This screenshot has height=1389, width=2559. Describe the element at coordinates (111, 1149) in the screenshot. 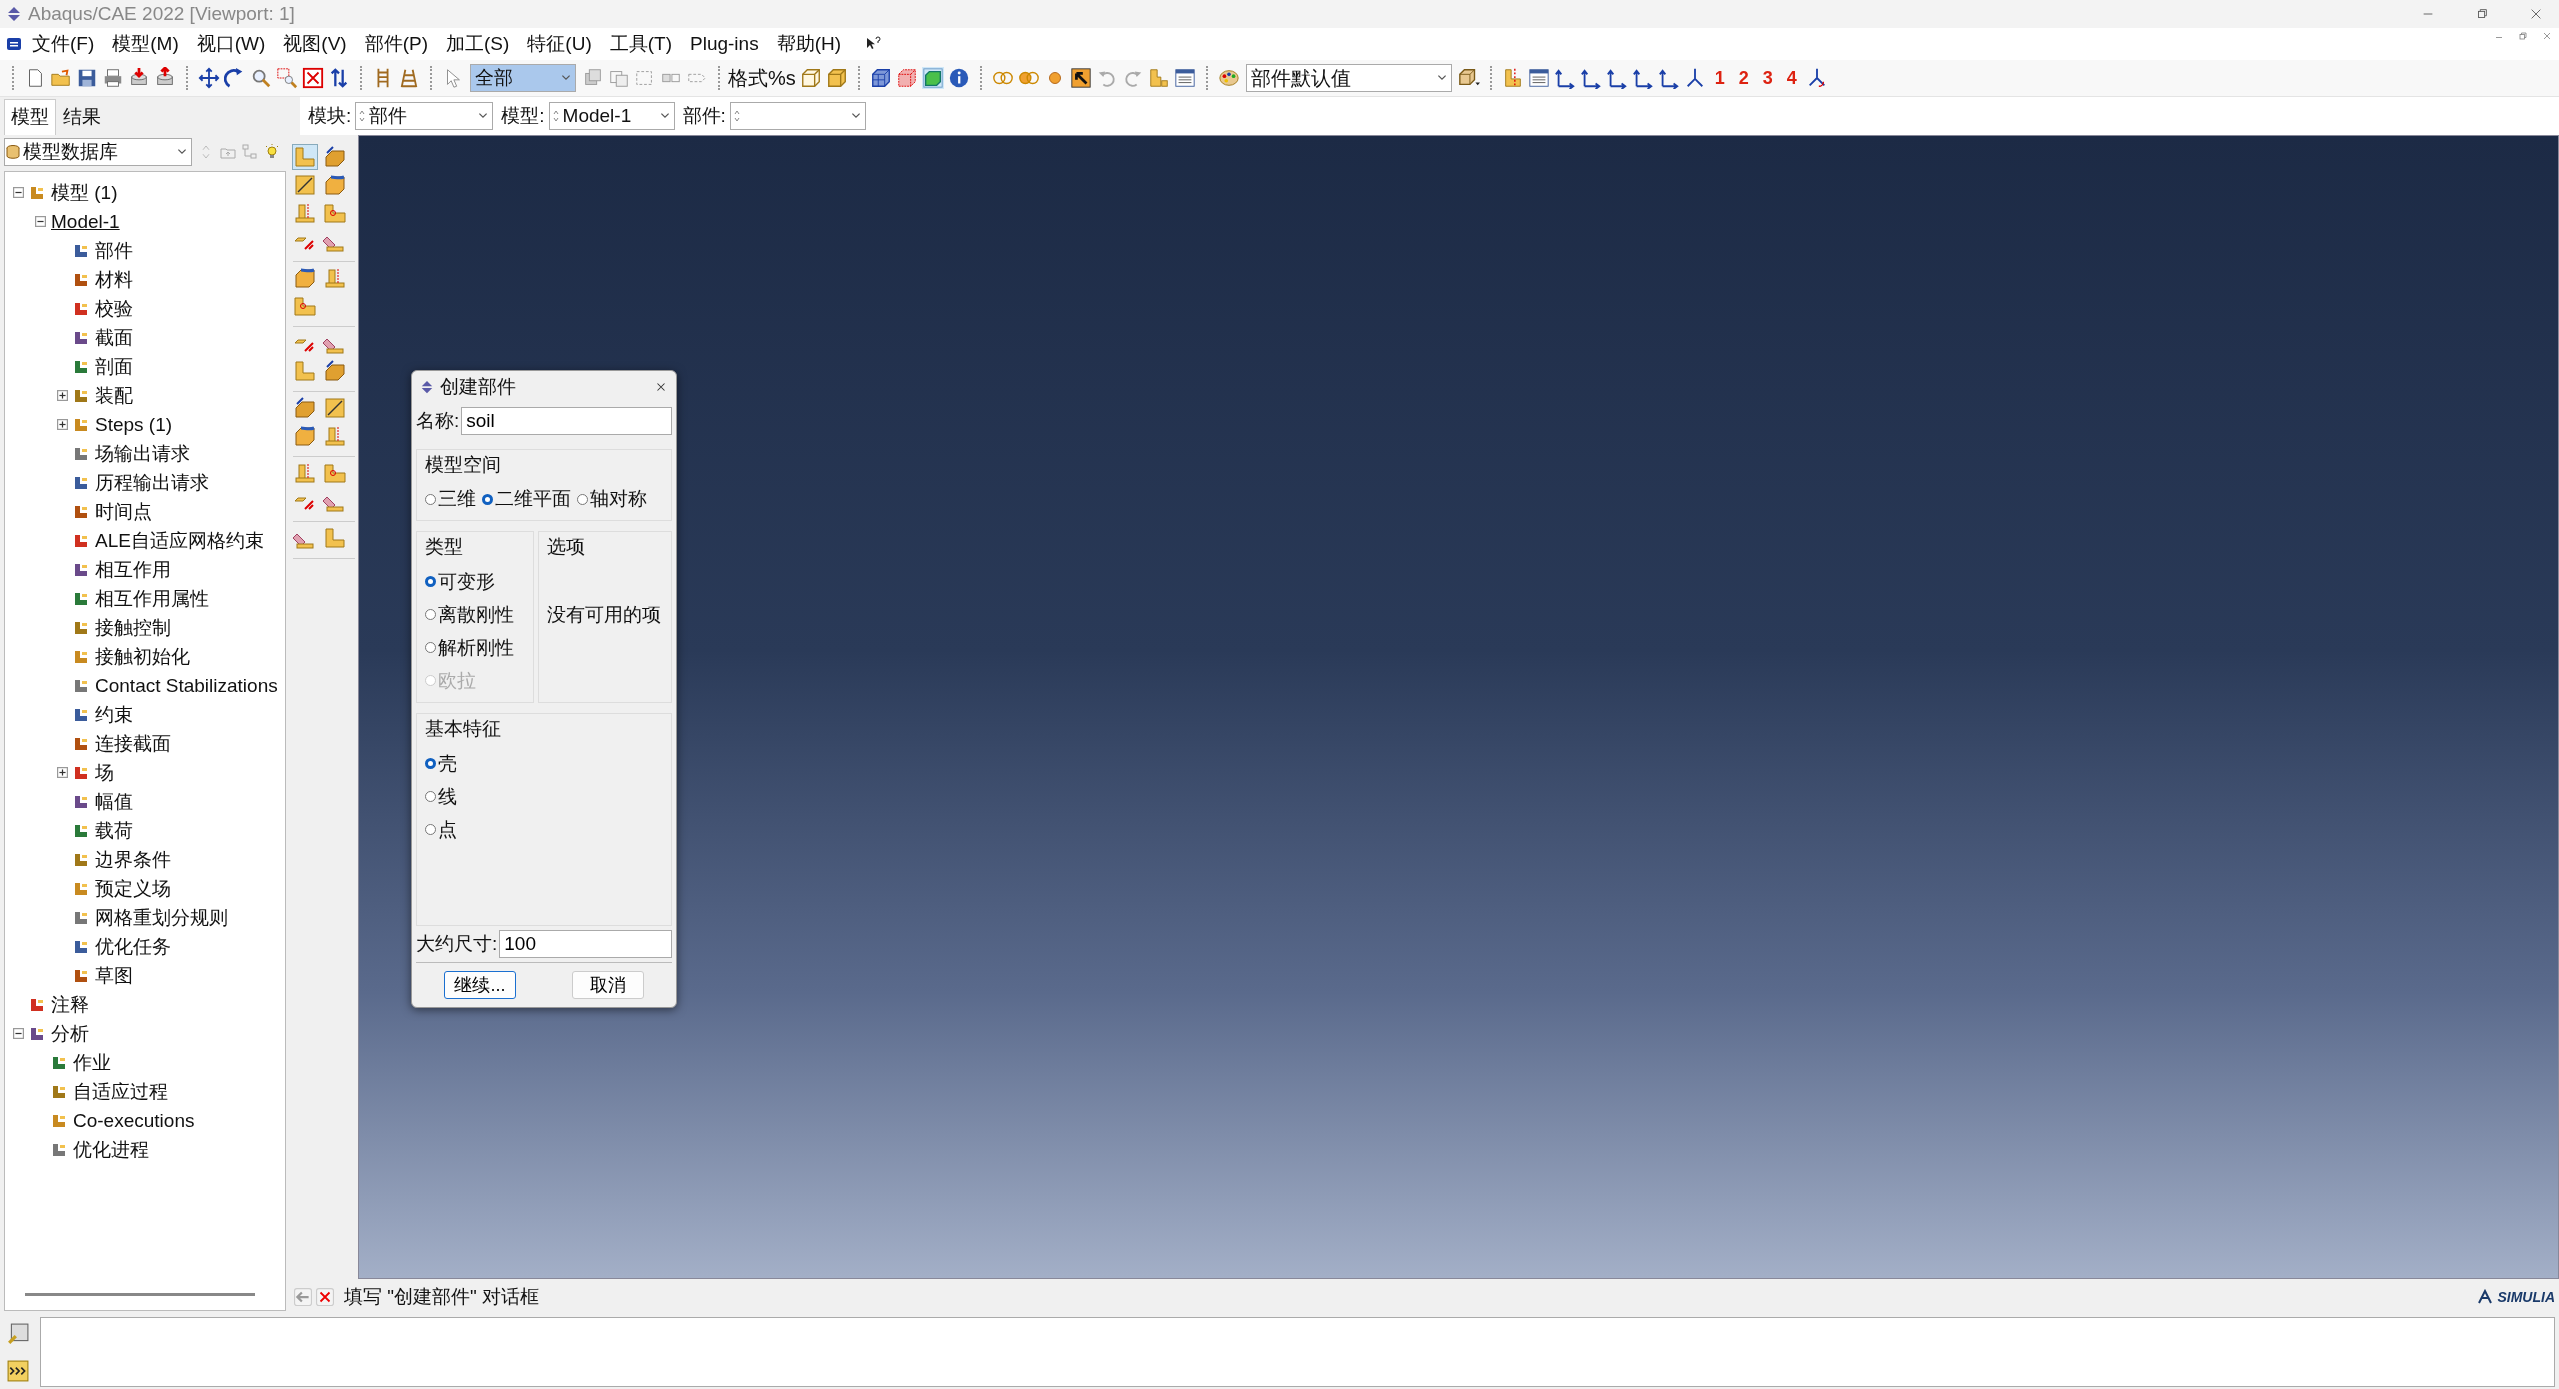

I see `tree-item: 优化进程` at that location.